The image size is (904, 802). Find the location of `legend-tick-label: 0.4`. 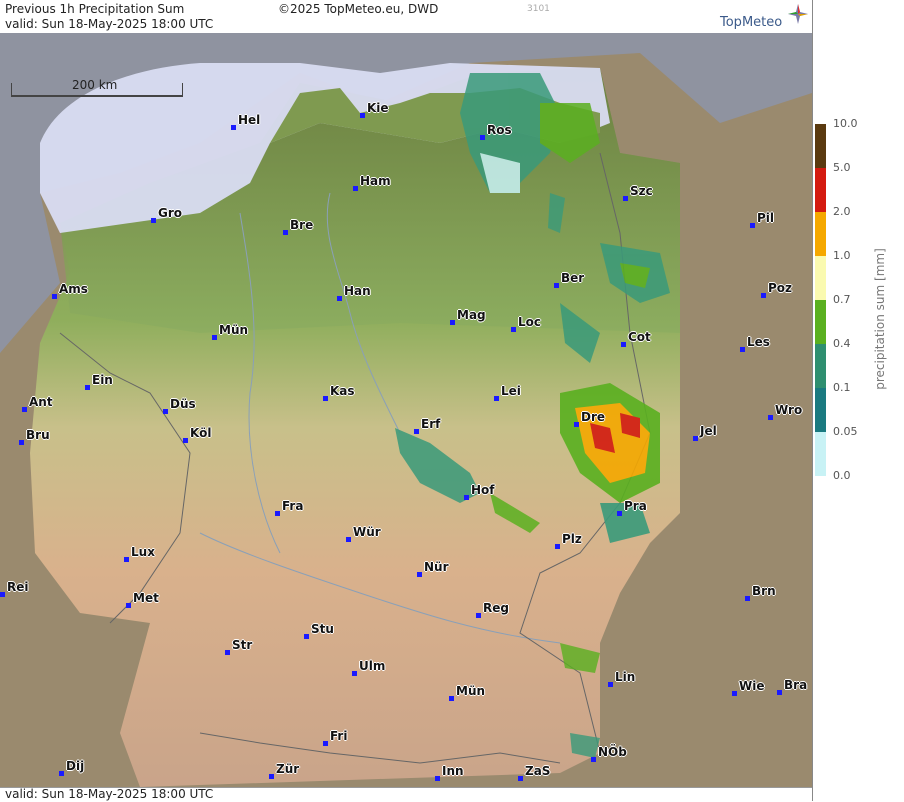

legend-tick-label: 0.4 is located at coordinates (842, 343).